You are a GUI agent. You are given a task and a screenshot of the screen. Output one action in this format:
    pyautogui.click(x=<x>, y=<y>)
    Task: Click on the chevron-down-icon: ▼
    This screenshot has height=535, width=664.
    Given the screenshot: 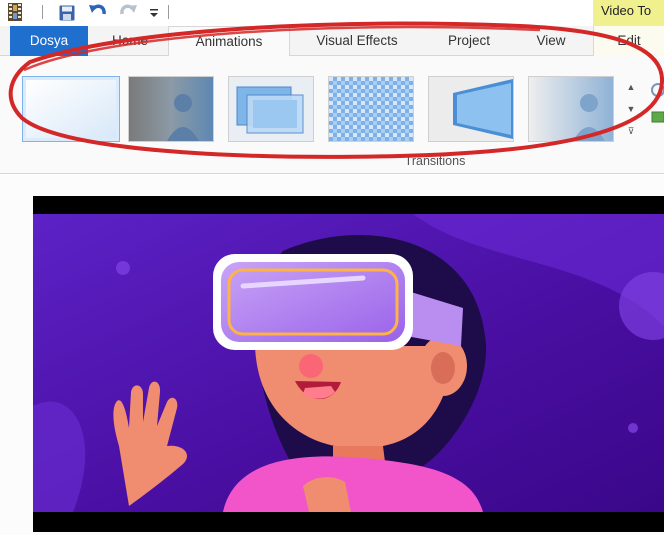 What is the action you would take?
    pyautogui.click(x=631, y=109)
    